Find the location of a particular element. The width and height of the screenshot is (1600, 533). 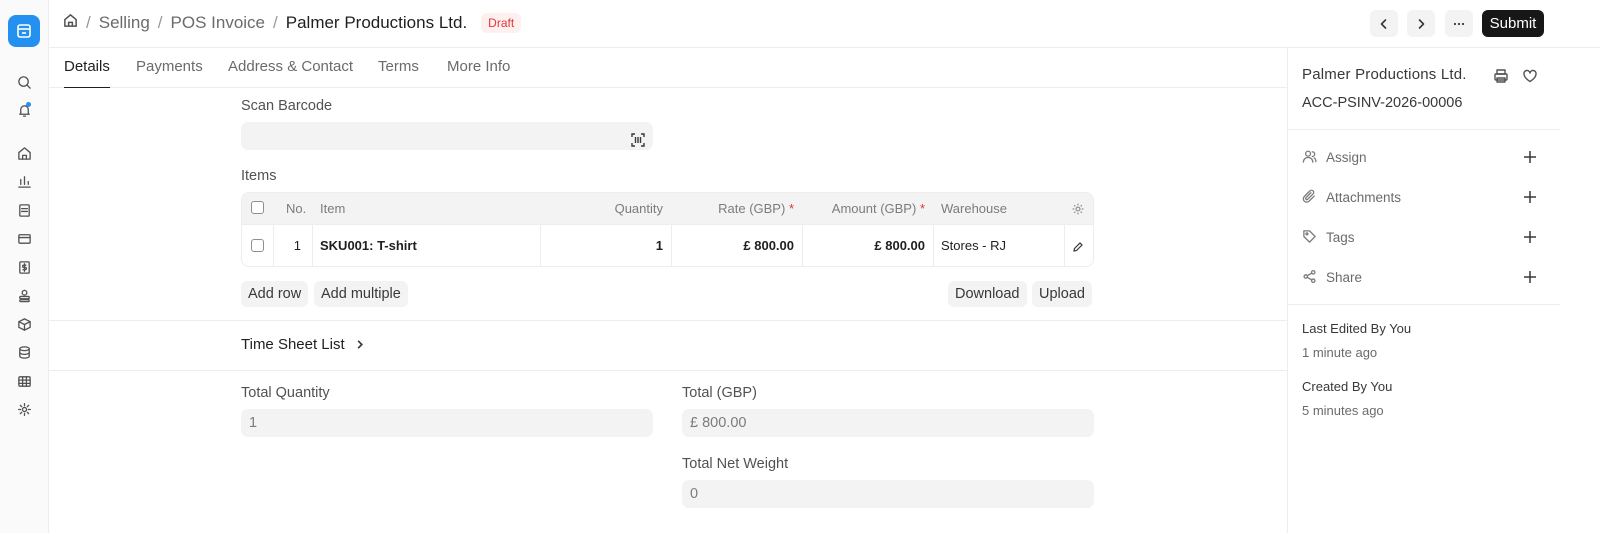

download-button: Download is located at coordinates (987, 294).